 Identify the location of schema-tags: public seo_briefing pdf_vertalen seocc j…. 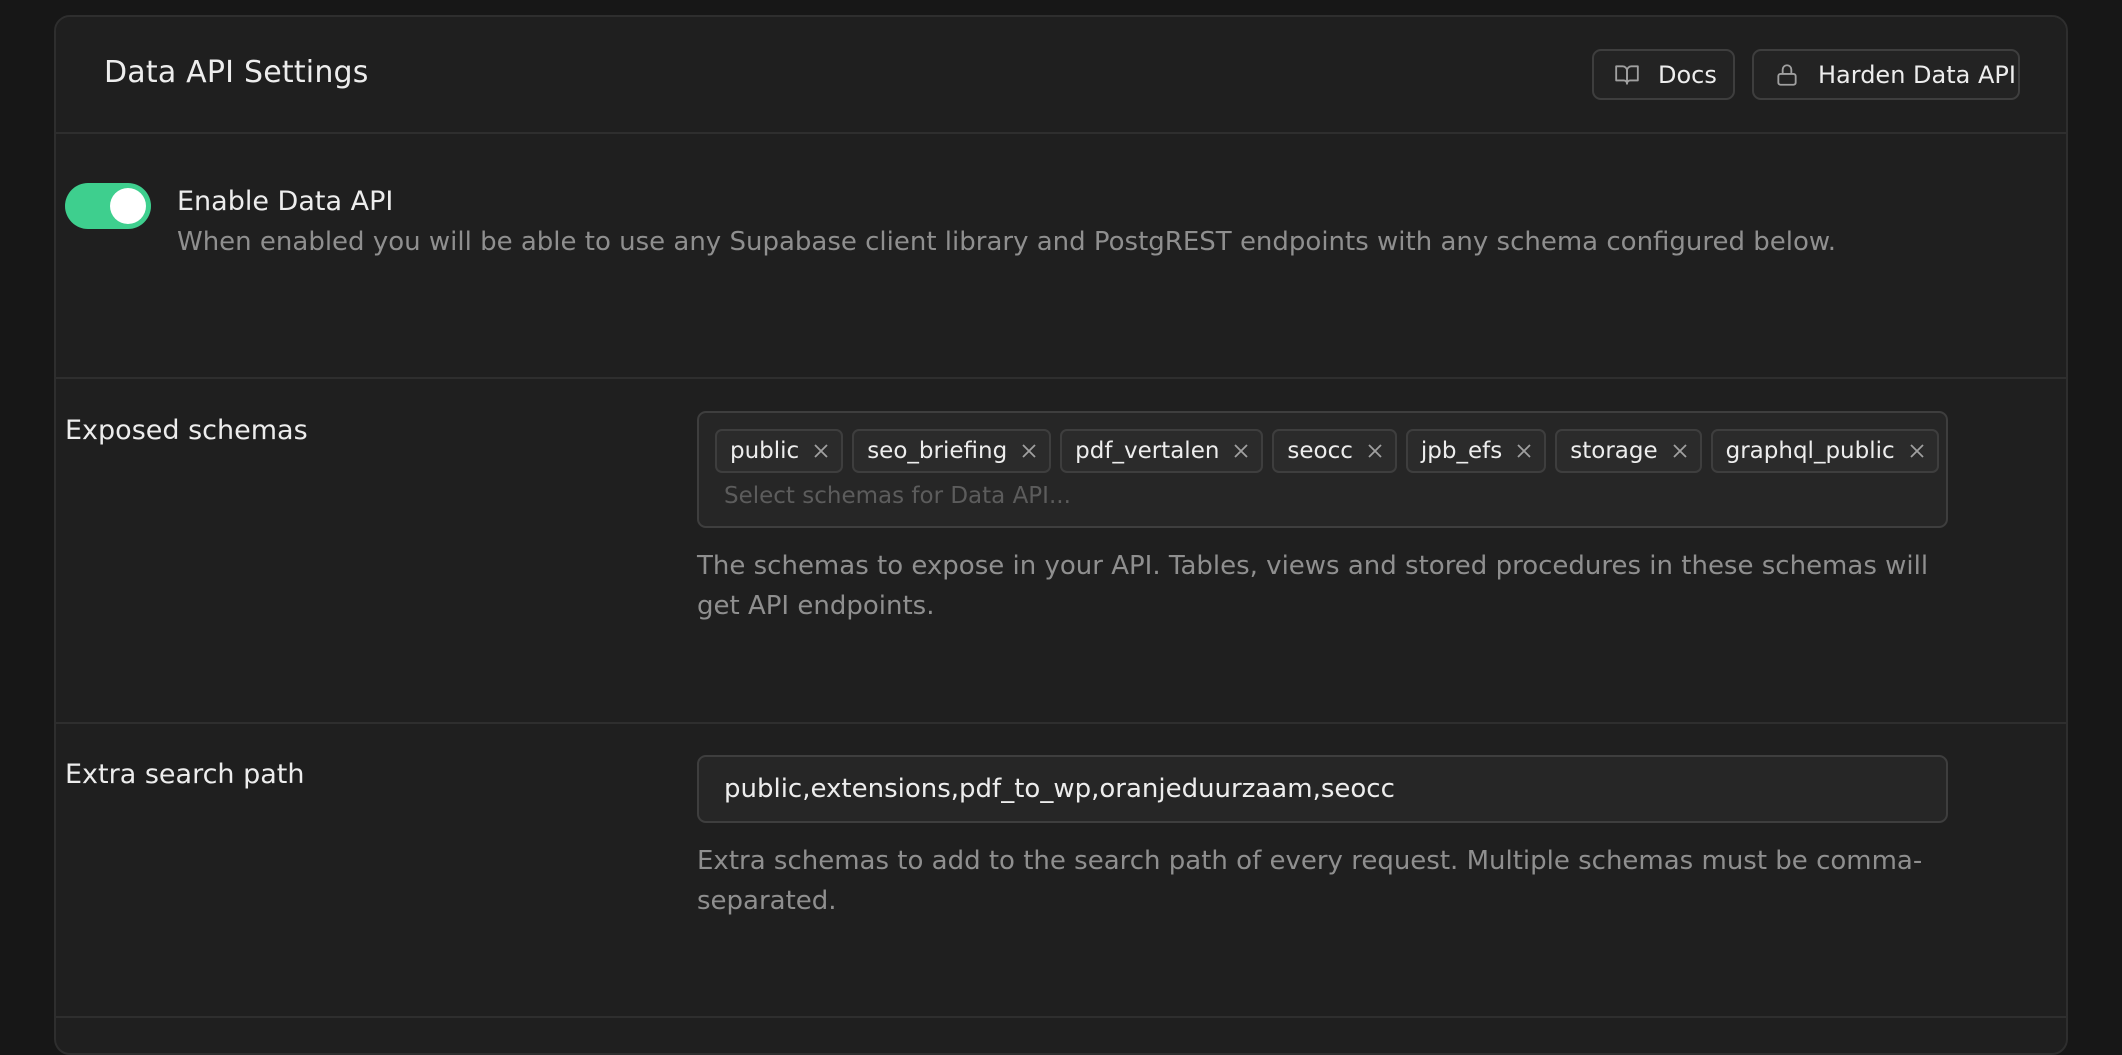
(1327, 451).